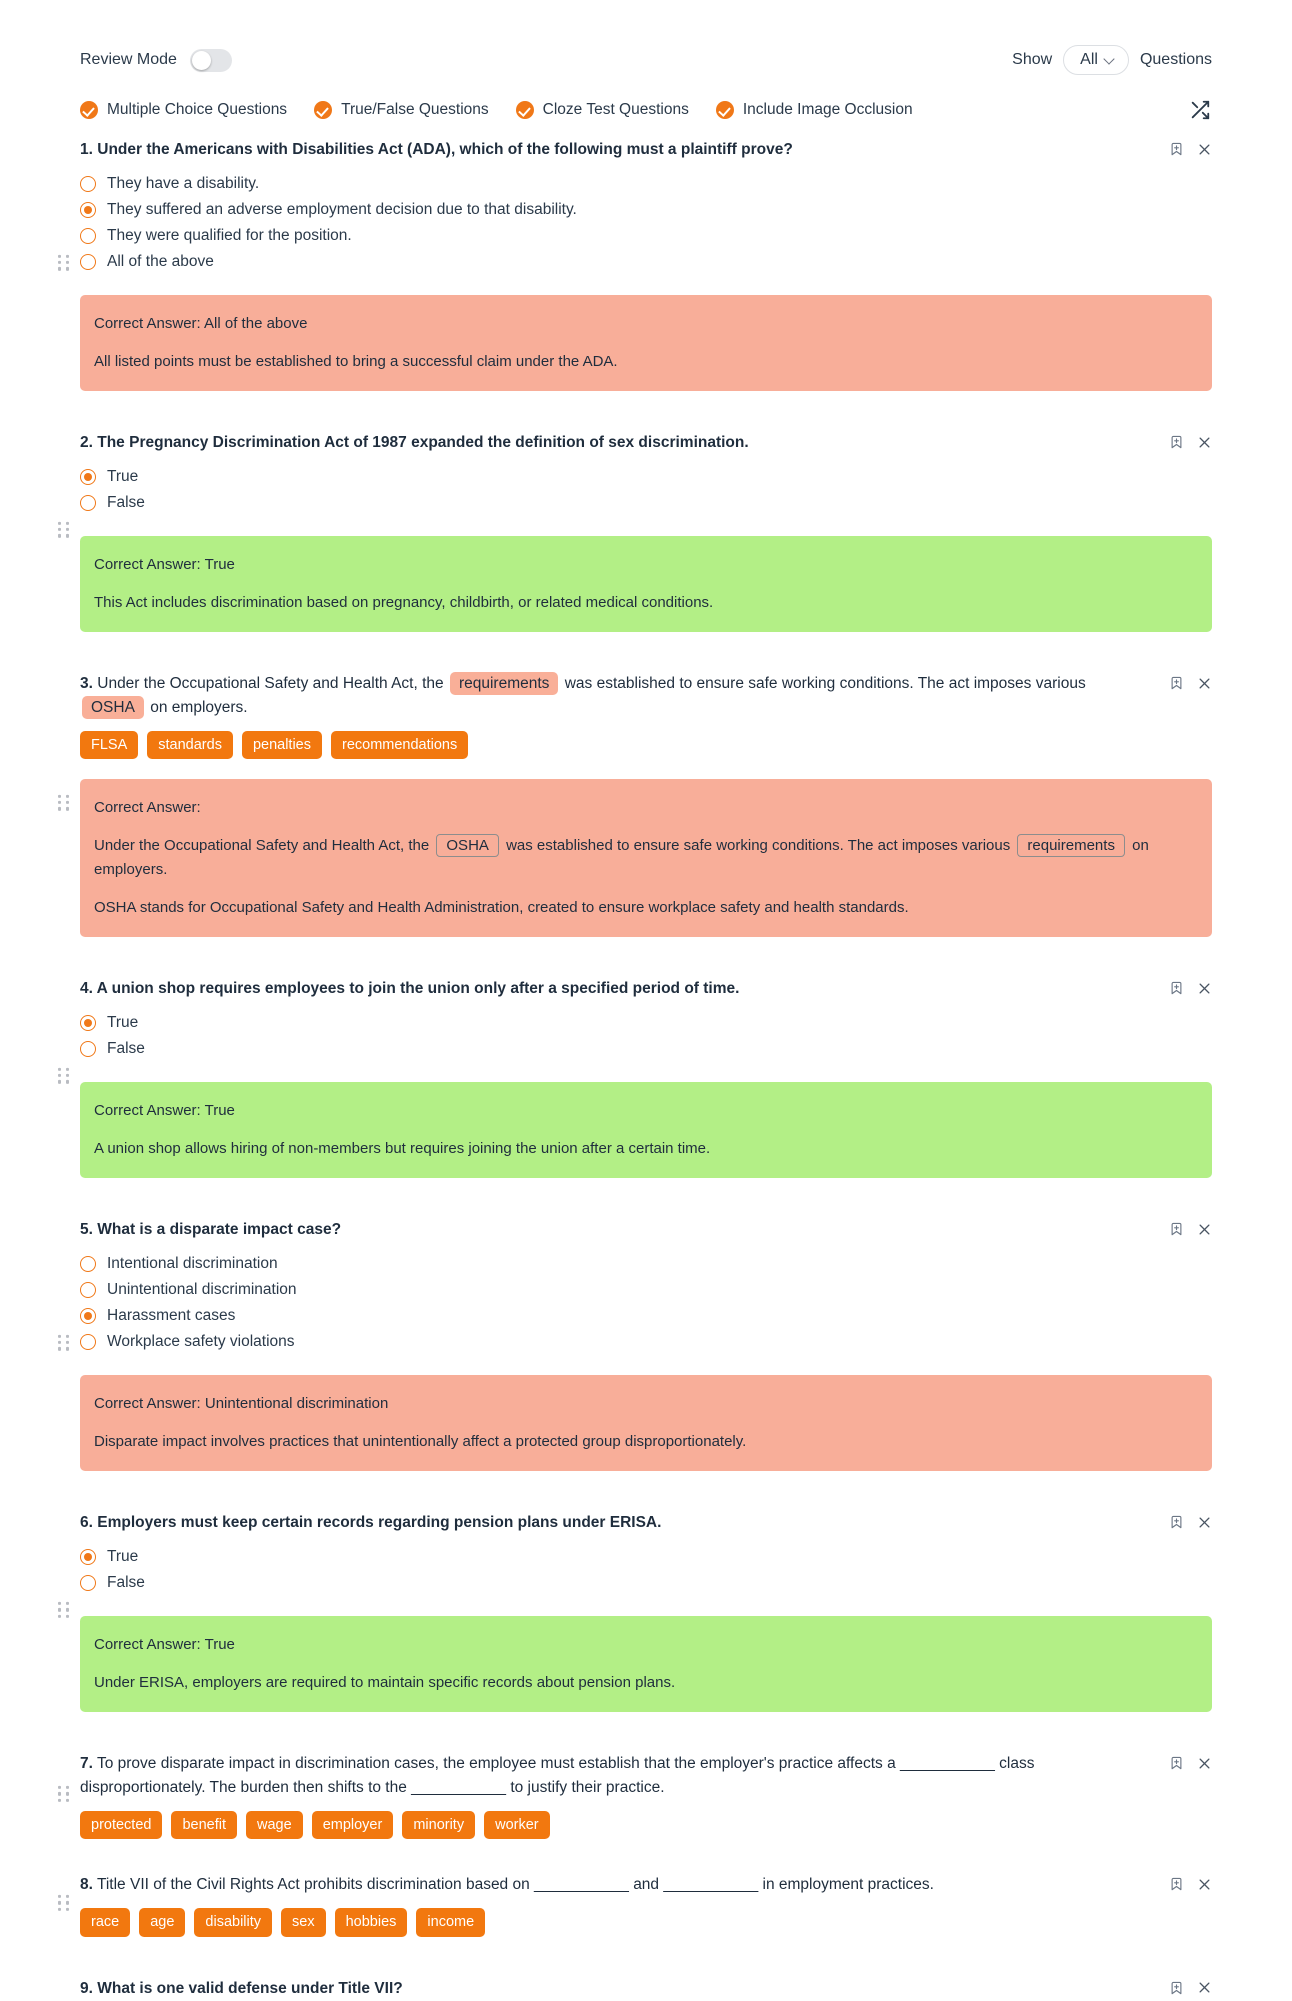  What do you see at coordinates (162, 1922) in the screenshot?
I see `word-chip: age` at bounding box center [162, 1922].